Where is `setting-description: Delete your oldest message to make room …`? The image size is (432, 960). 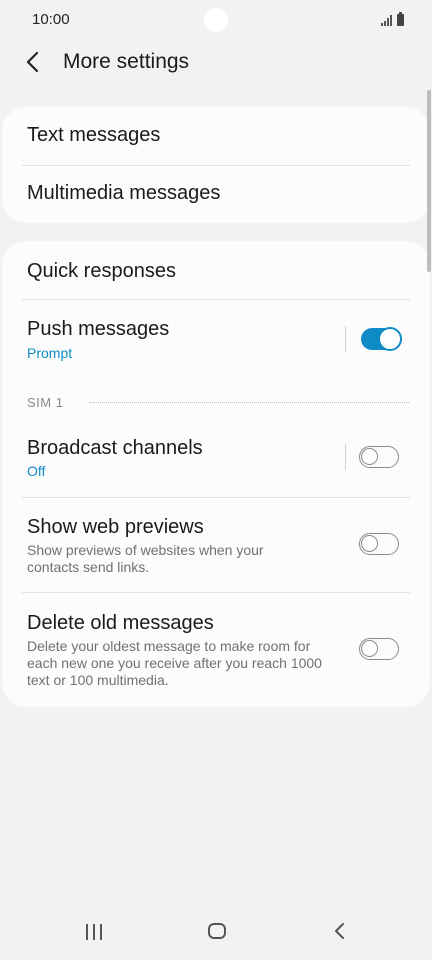
setting-description: Delete your oldest message to make room … is located at coordinates (174, 663).